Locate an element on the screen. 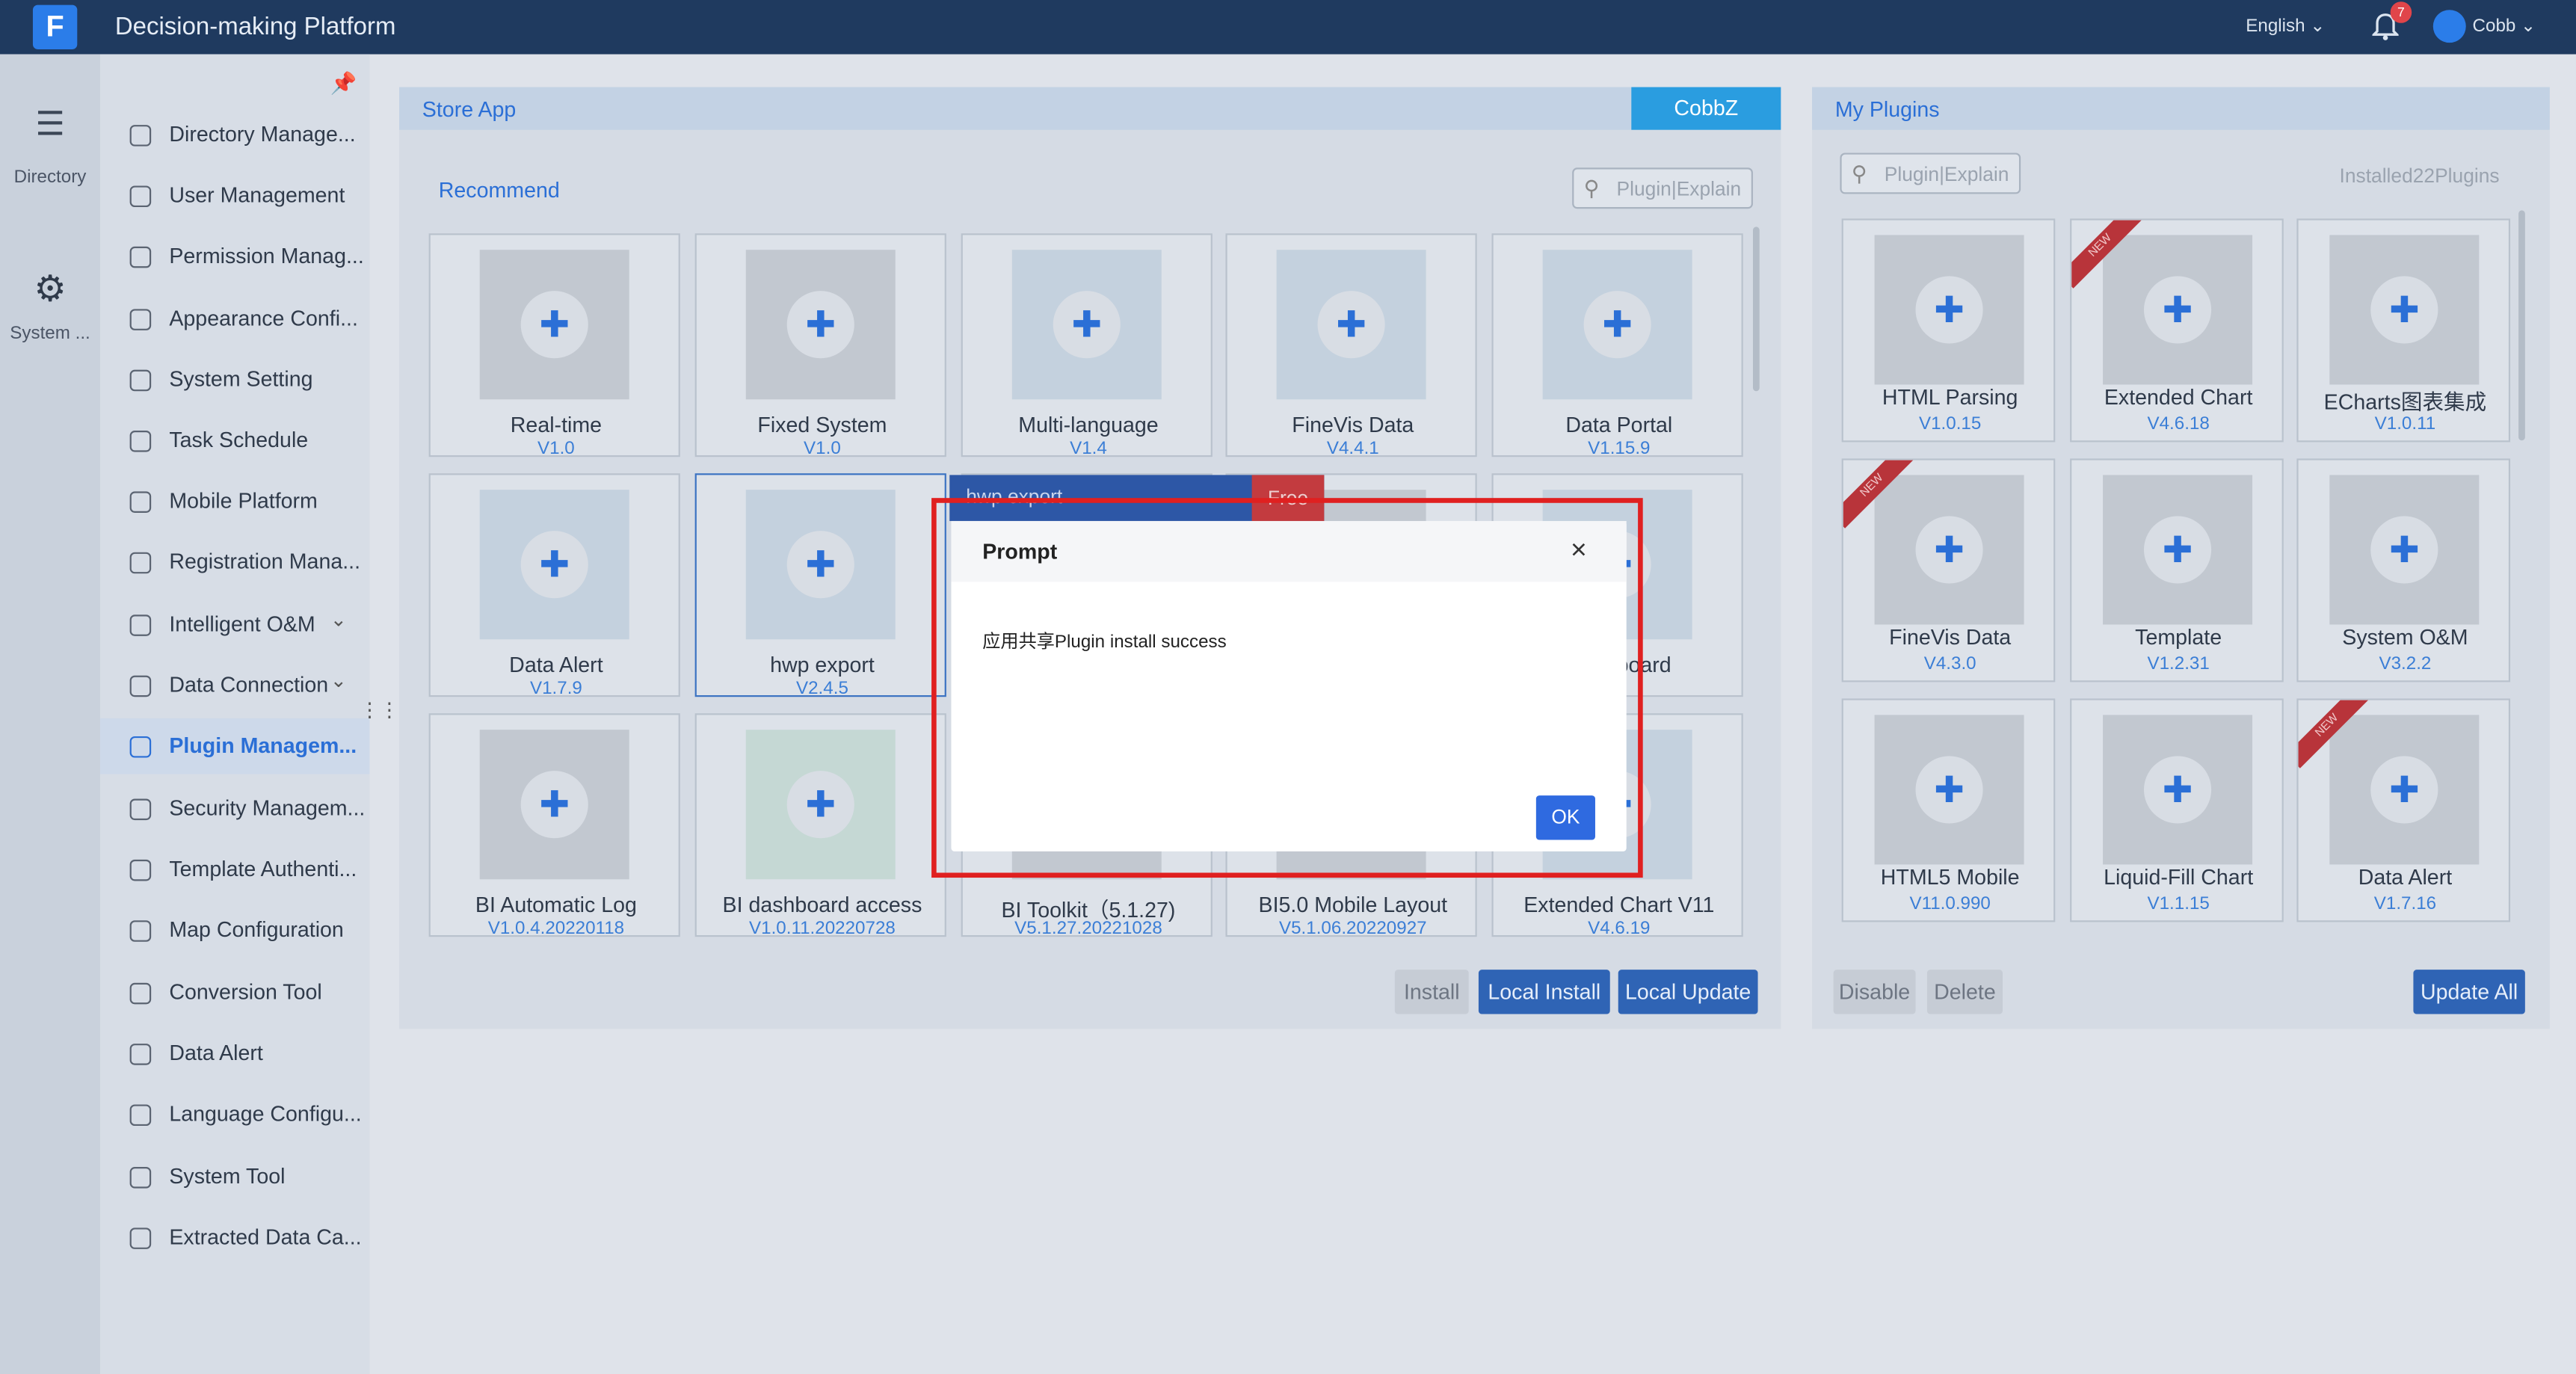  store-plugin-card: ✚ Multi-language V1.4 is located at coordinates (1086, 345).